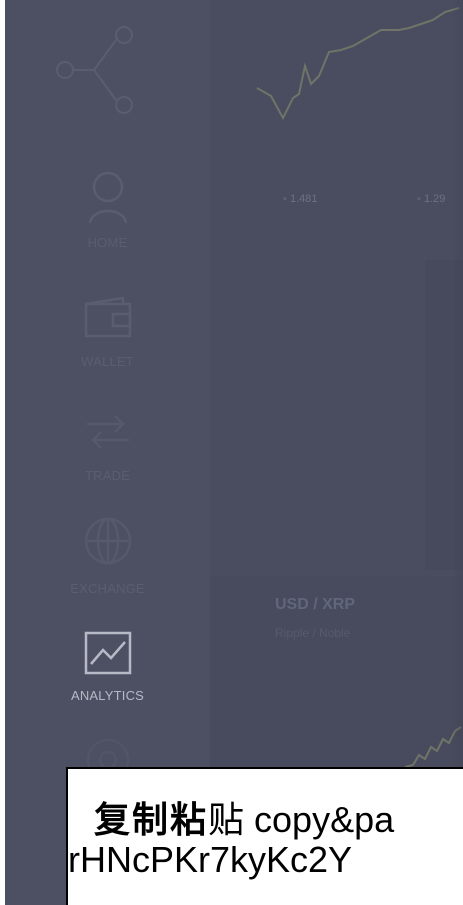 This screenshot has height=905, width=463. I want to click on user-icon, so click(107, 196).